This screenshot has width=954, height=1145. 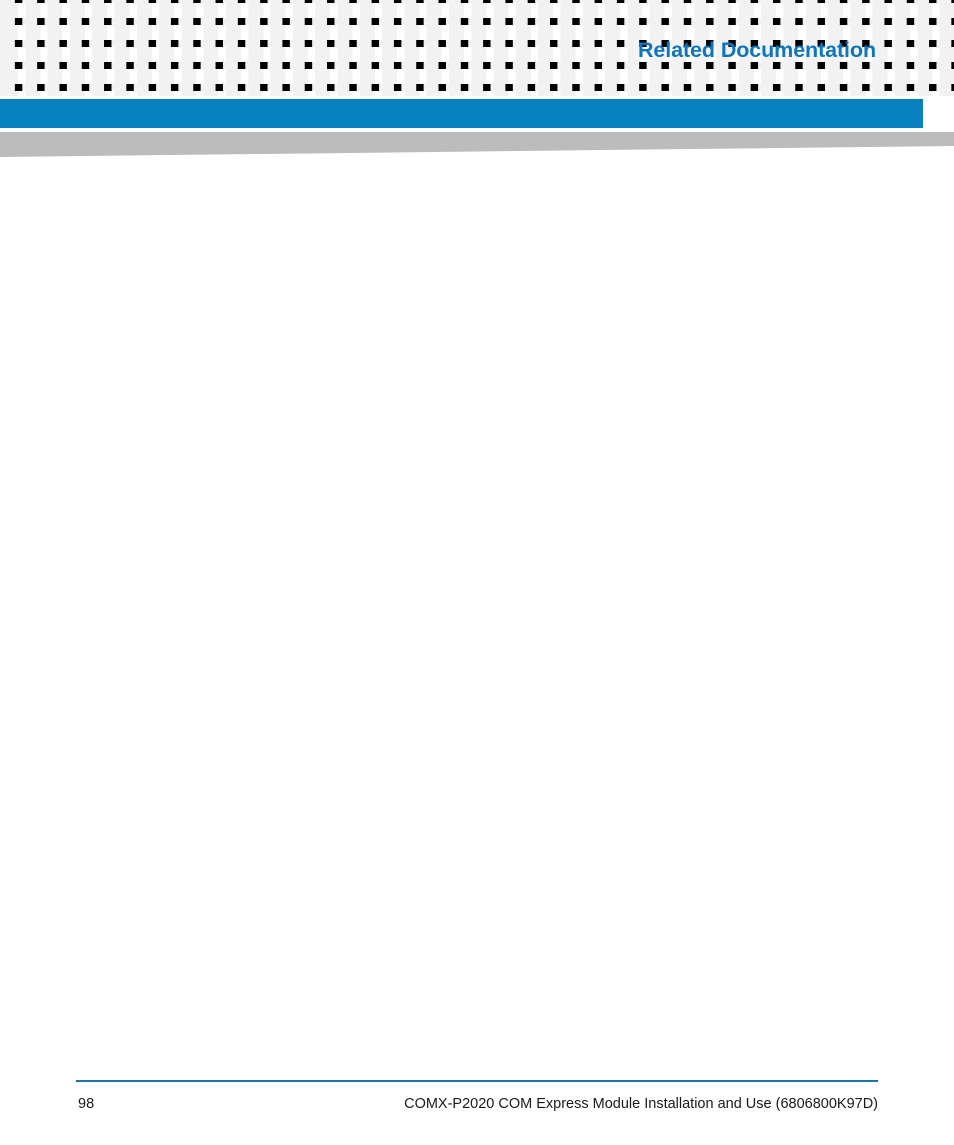 I want to click on header-blue-bar, so click(x=461, y=113).